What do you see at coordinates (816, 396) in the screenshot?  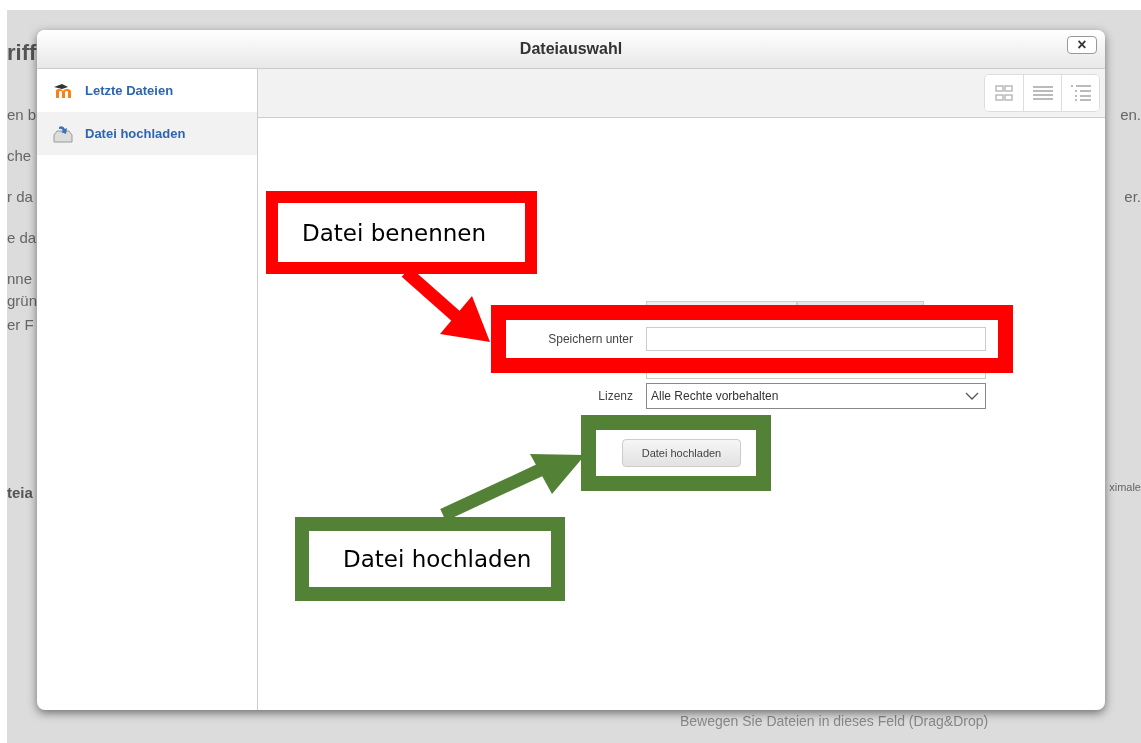 I see `license-select: Alle Rechte vorbehalten` at bounding box center [816, 396].